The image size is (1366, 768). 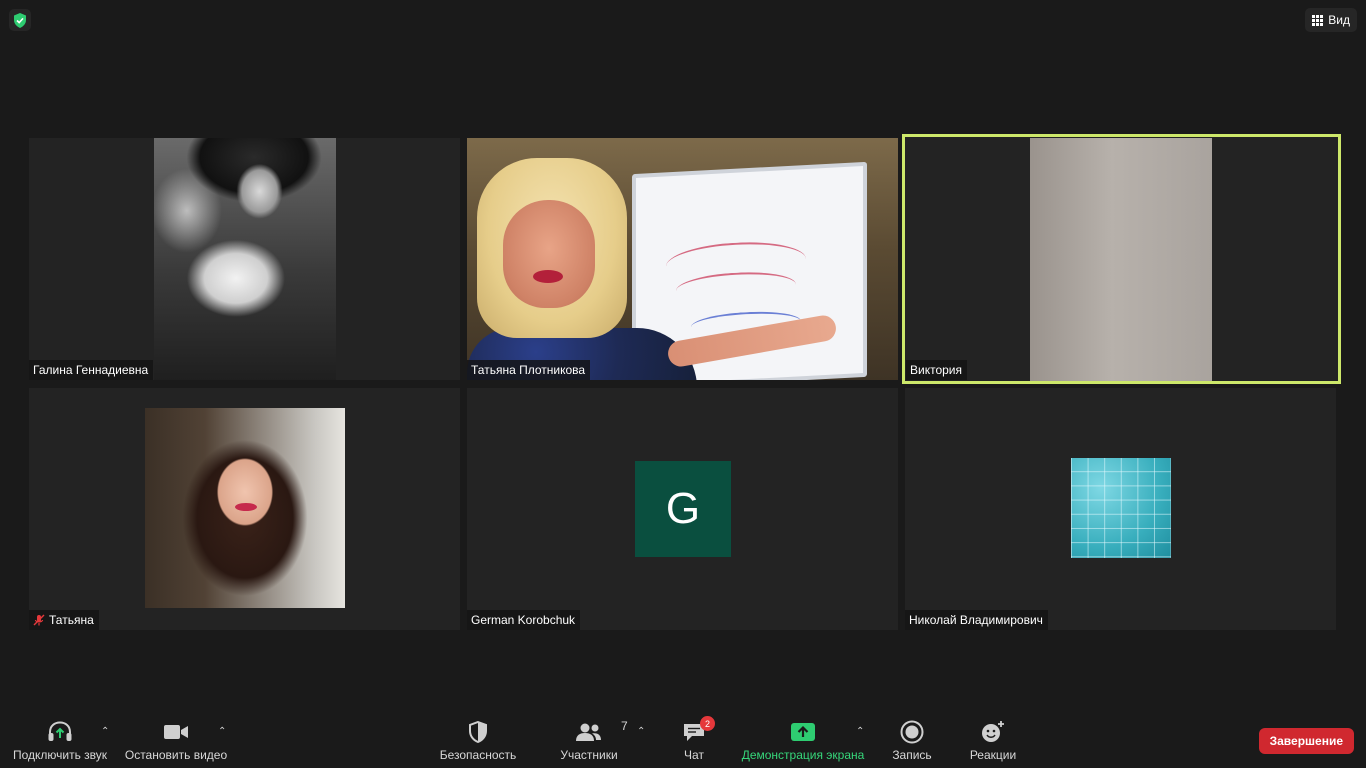 What do you see at coordinates (176, 740) in the screenshot?
I see `stop-video-button: Остановить видео` at bounding box center [176, 740].